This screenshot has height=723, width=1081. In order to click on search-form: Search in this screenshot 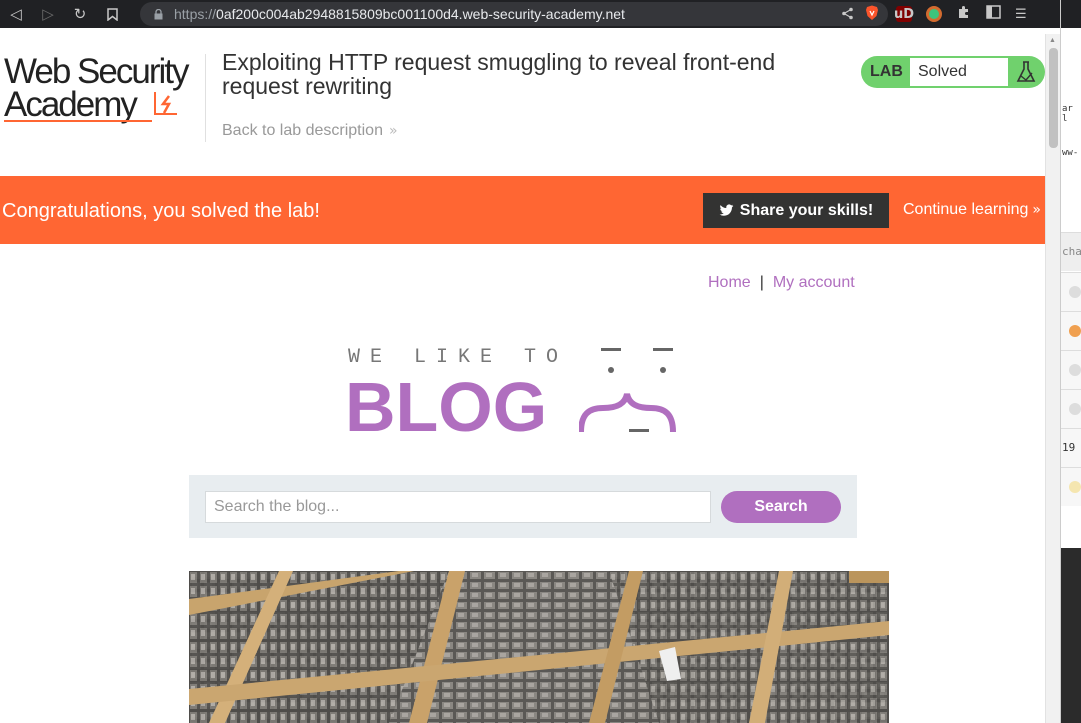, I will do `click(523, 506)`.